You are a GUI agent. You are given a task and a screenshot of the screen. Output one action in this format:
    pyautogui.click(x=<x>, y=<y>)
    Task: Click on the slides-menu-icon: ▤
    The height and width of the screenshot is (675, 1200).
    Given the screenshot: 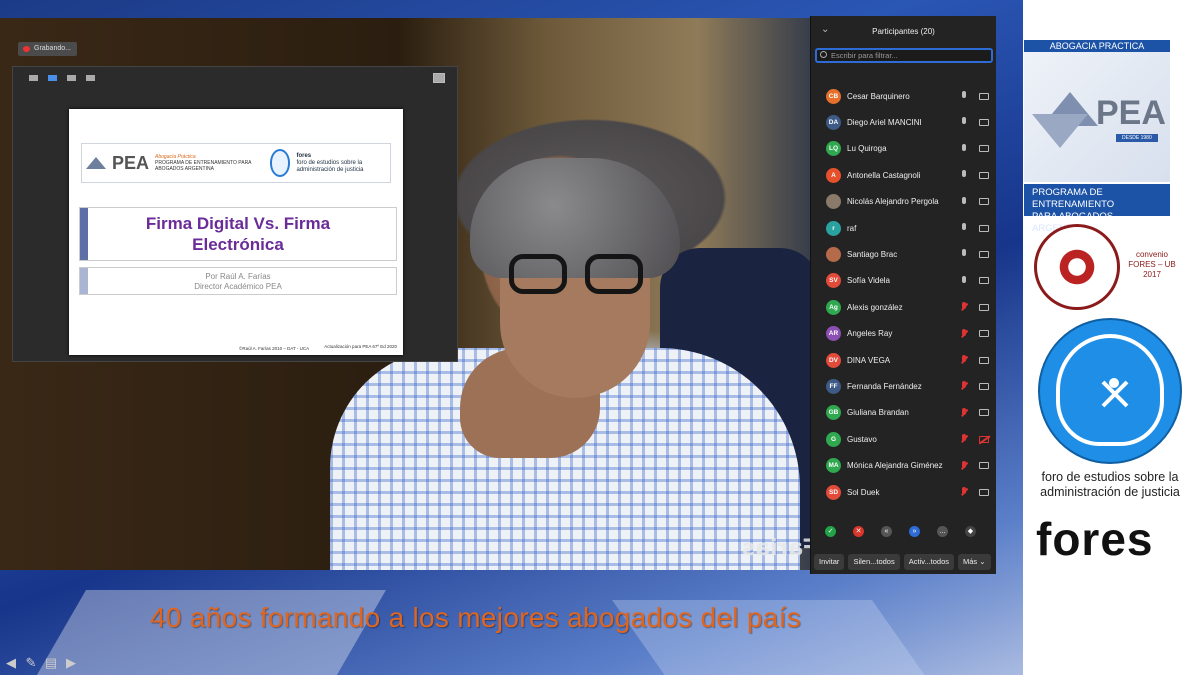 What is the action you would take?
    pyautogui.click(x=51, y=663)
    